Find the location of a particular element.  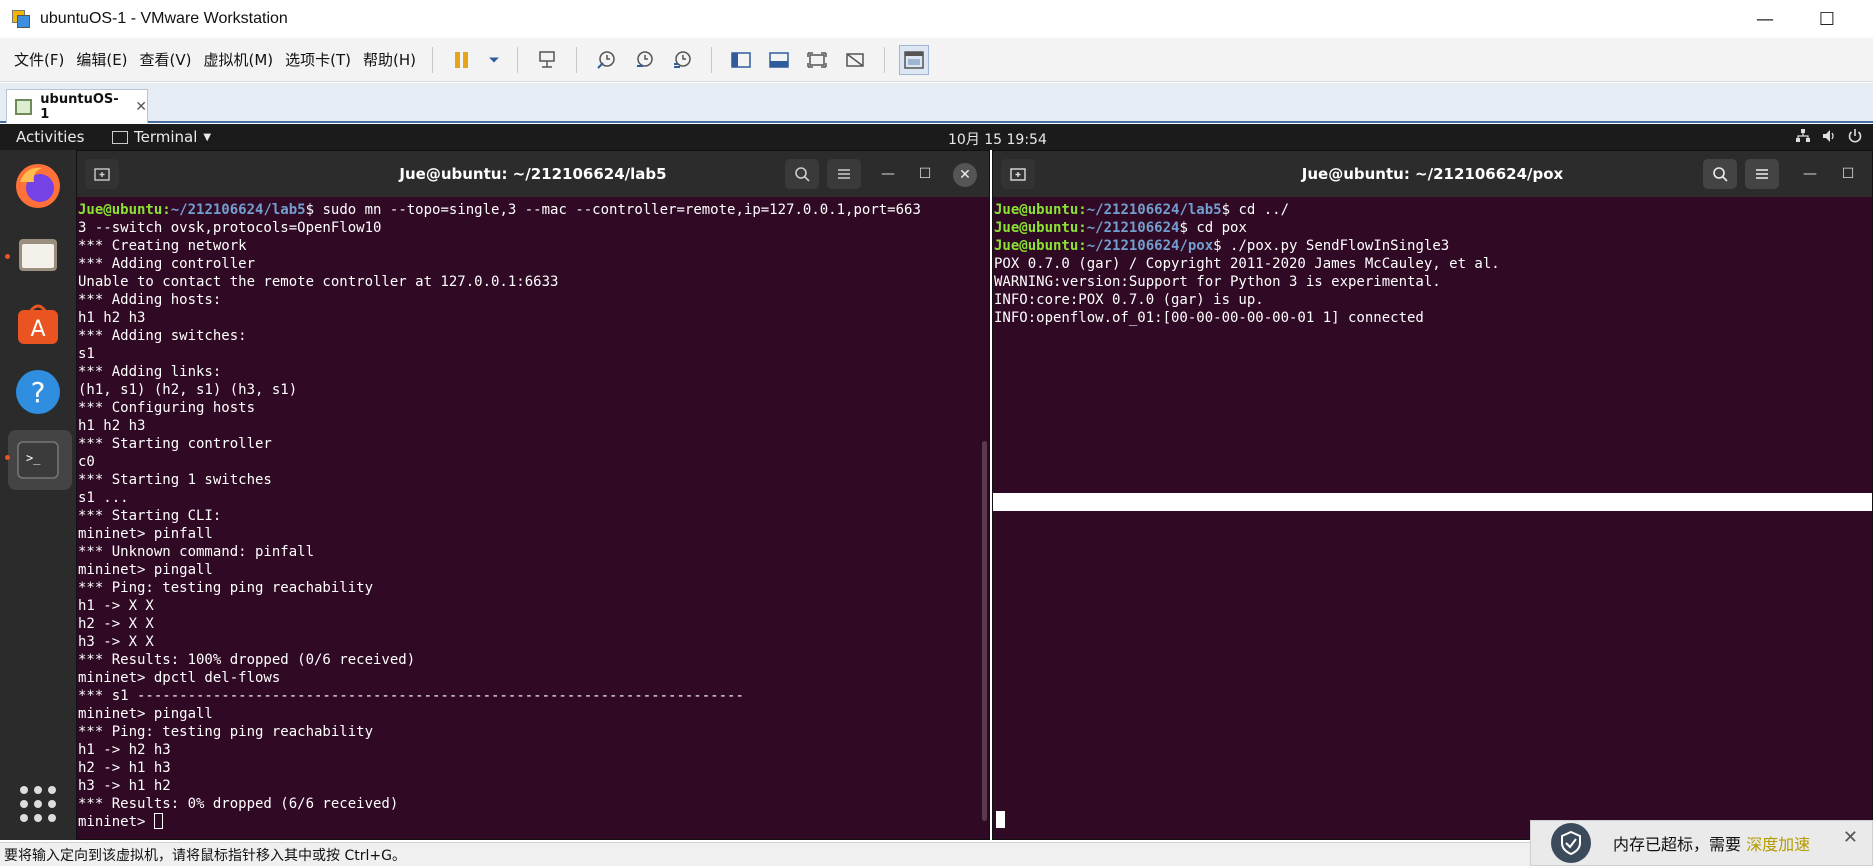

firefox-icon is located at coordinates (38, 186).